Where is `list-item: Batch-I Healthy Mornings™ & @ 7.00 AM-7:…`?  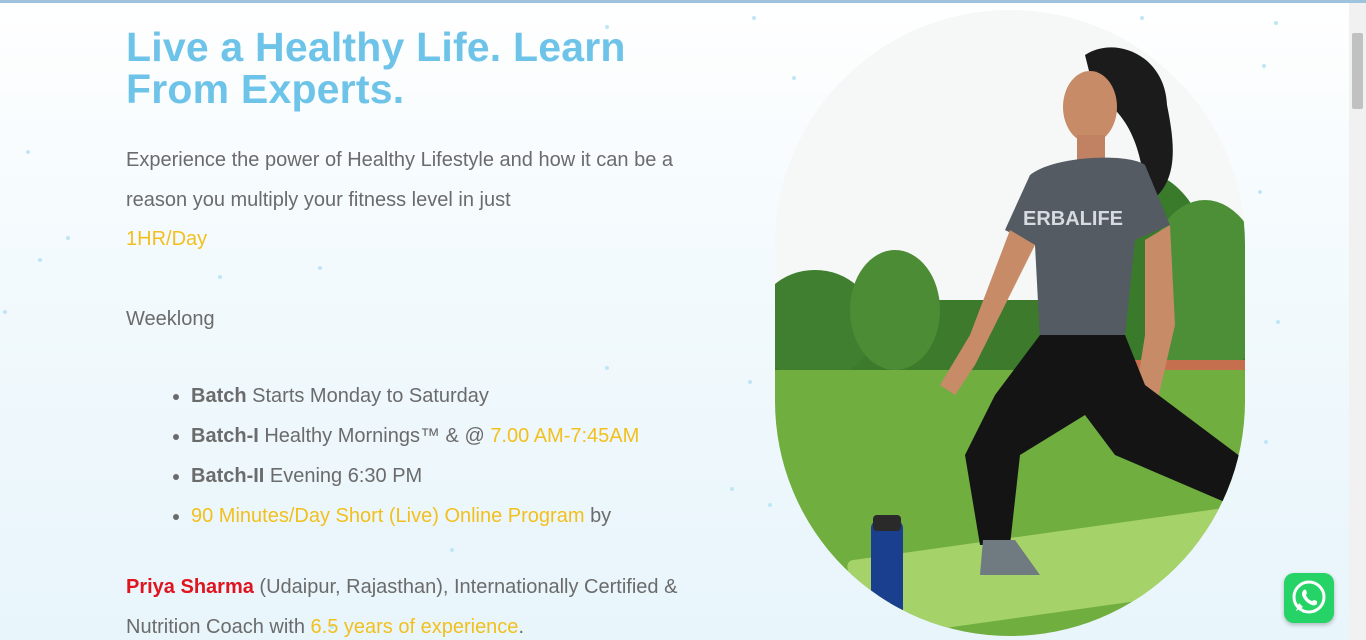
list-item: Batch-I Healthy Mornings™ & @ 7.00 AM-7:… is located at coordinates (415, 436).